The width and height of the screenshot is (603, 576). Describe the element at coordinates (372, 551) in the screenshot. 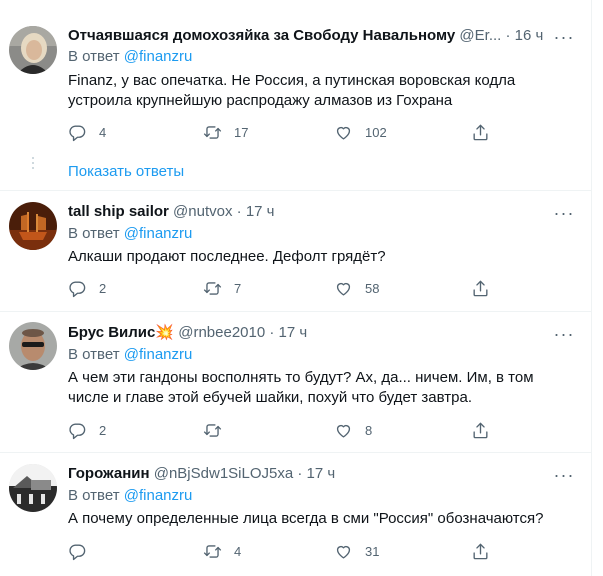

I see `like-count: 31` at that location.